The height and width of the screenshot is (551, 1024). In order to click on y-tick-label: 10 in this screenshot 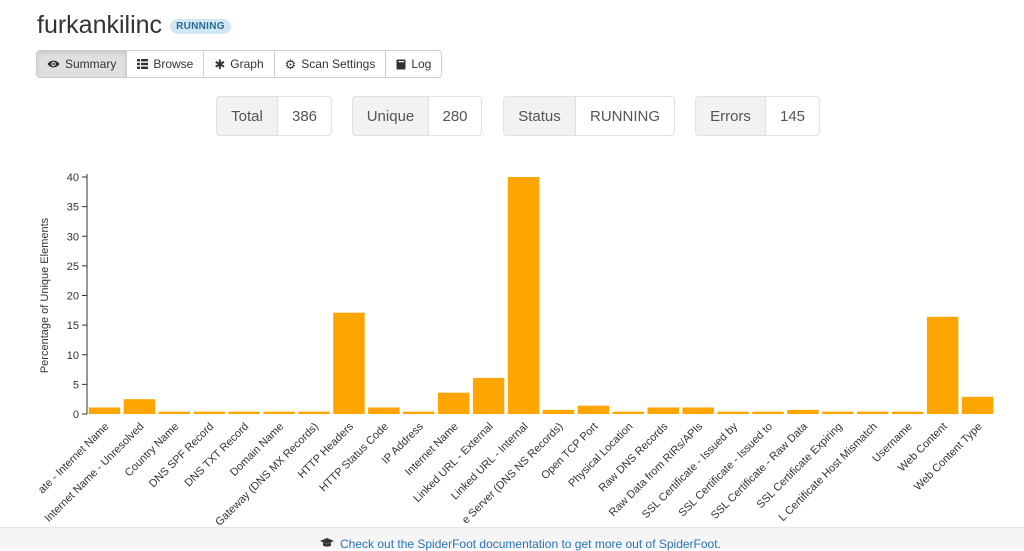, I will do `click(73, 356)`.